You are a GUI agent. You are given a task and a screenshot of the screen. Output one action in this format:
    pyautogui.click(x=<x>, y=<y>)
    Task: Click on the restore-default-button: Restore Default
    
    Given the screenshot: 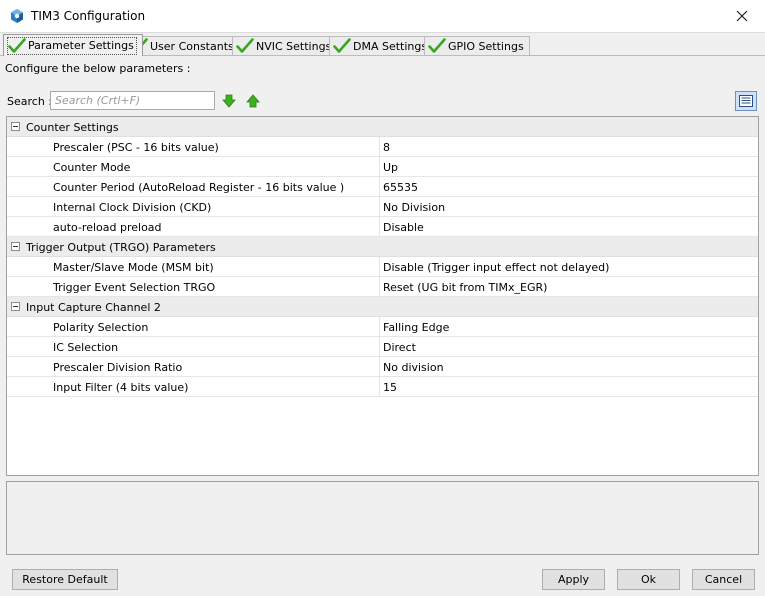 What is the action you would take?
    pyautogui.click(x=65, y=579)
    